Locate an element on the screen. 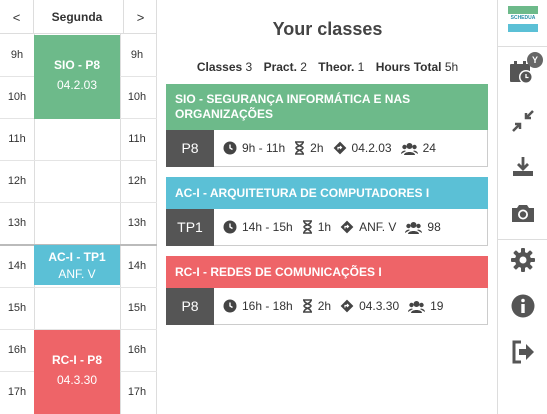 The height and width of the screenshot is (414, 547). class-details: TP1 14h - 15h 1h ANF. V 98 is located at coordinates (327, 227).